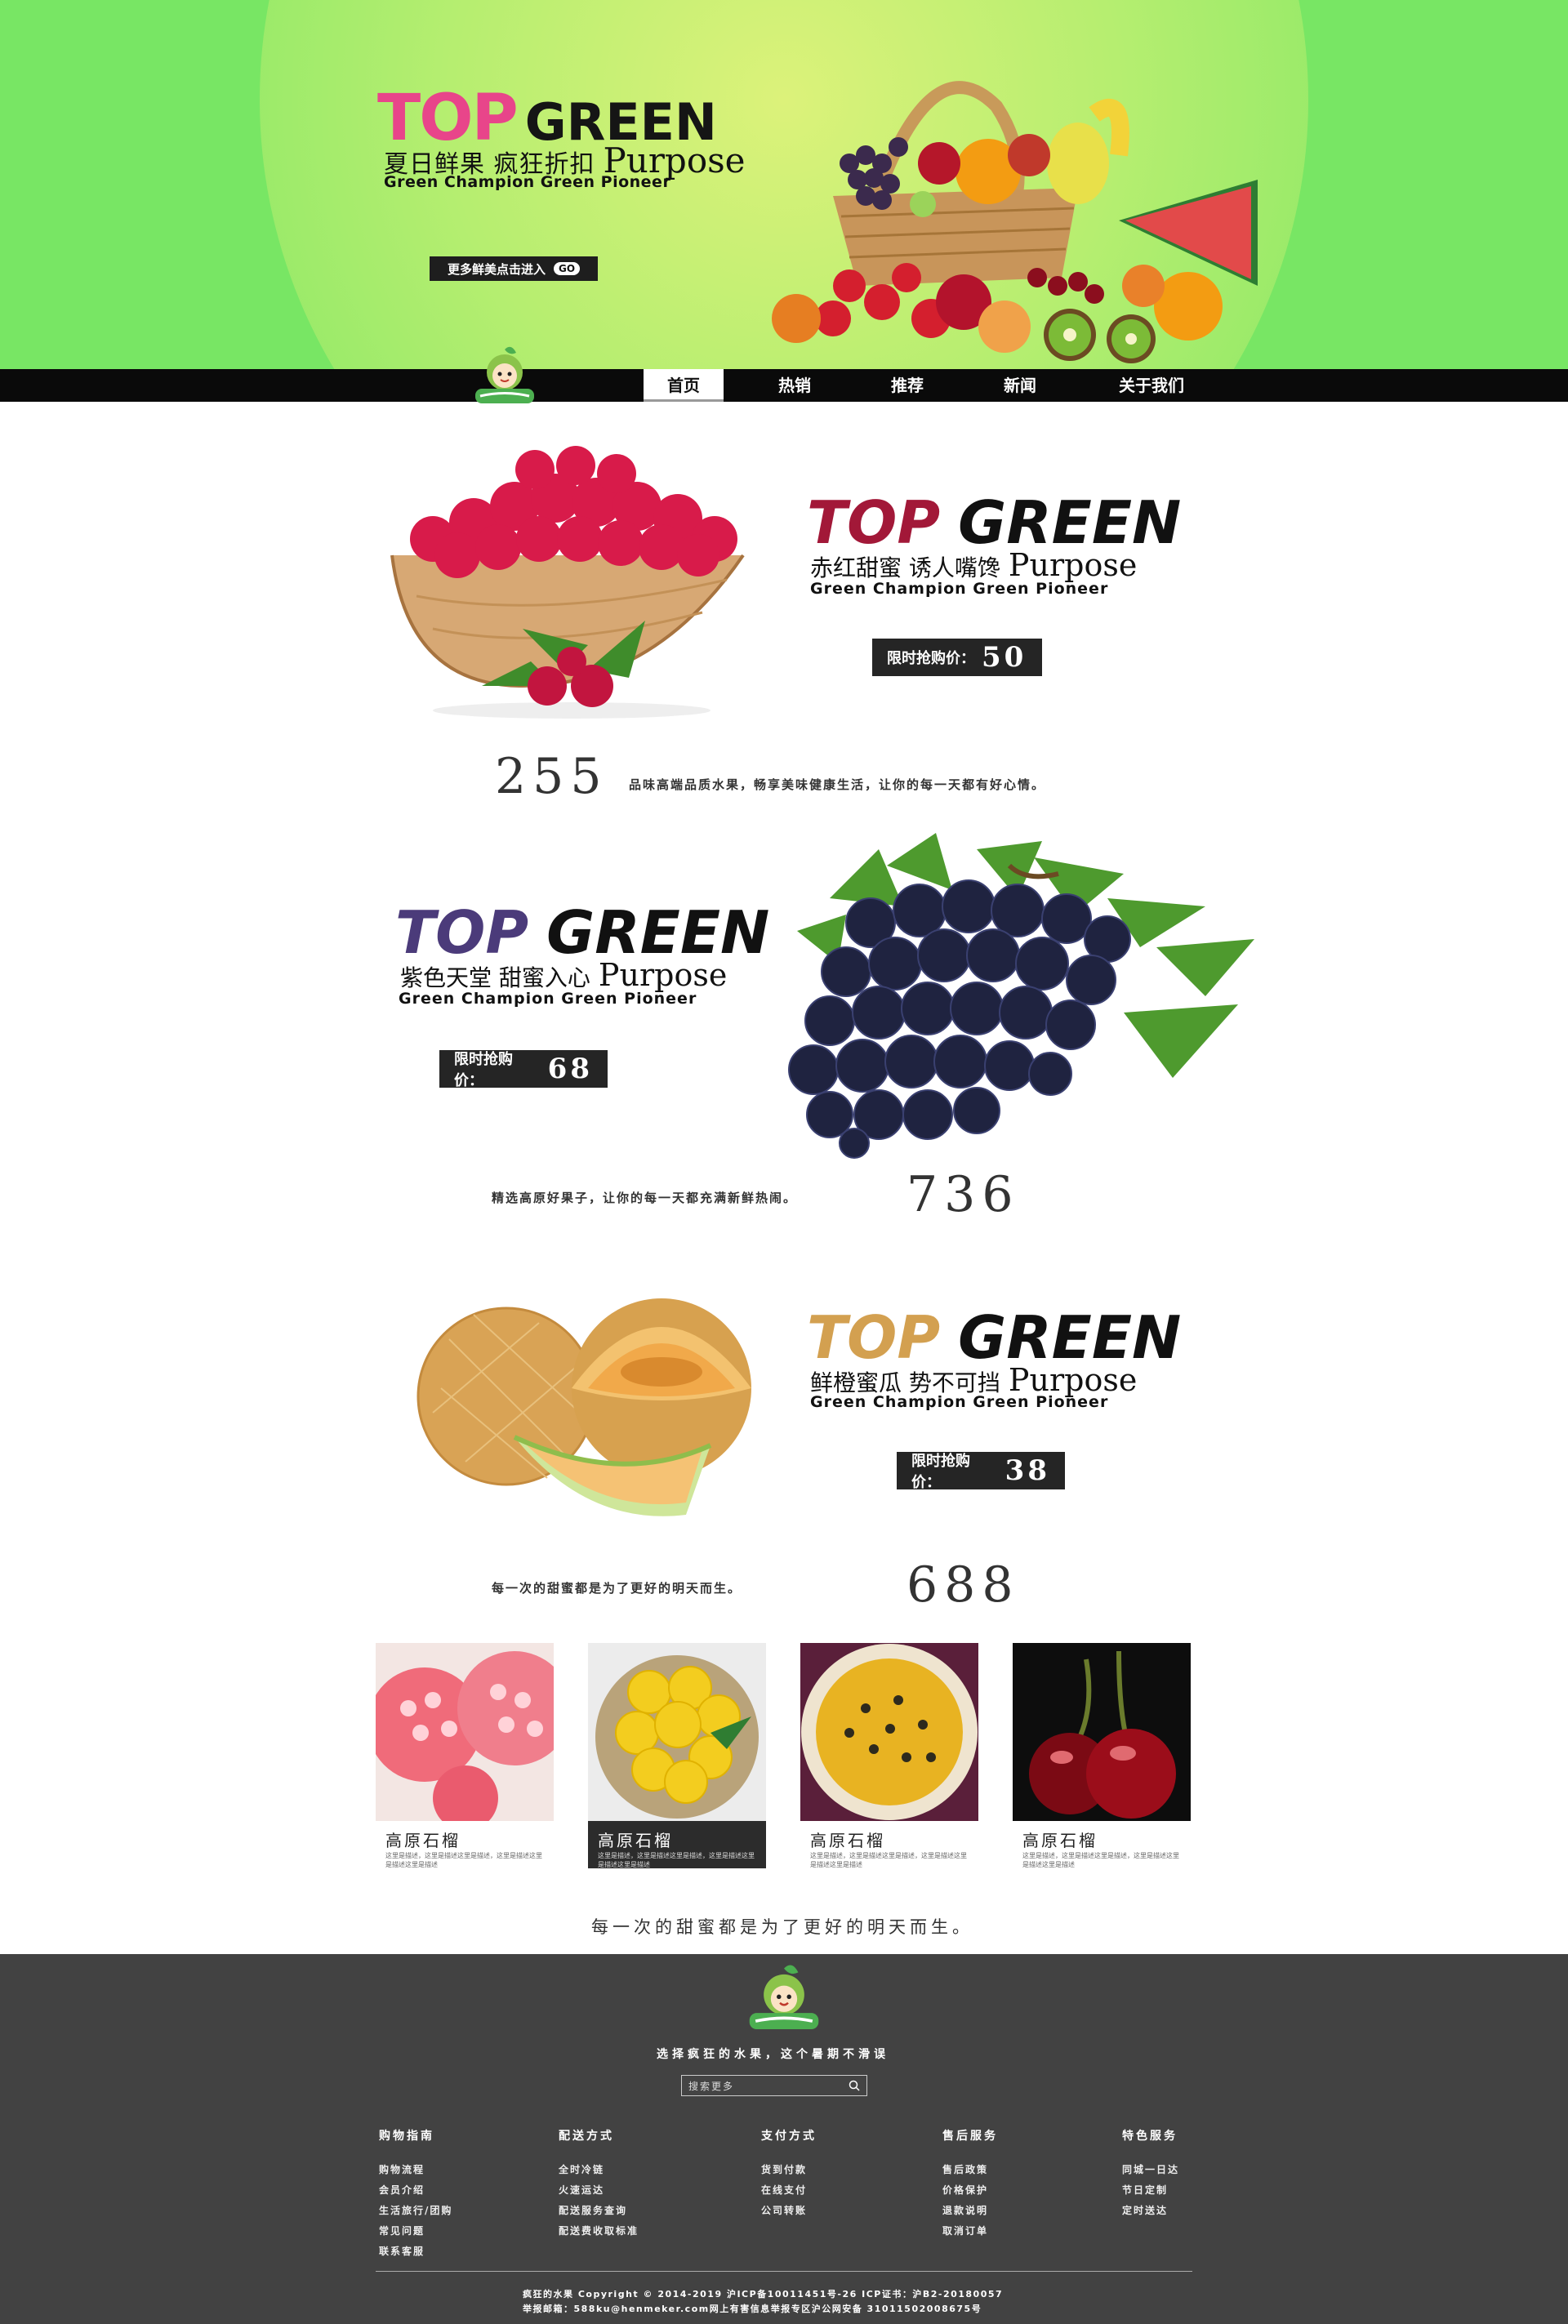 This screenshot has height=2324, width=1568. What do you see at coordinates (465, 1732) in the screenshot?
I see `pomegranate-icon` at bounding box center [465, 1732].